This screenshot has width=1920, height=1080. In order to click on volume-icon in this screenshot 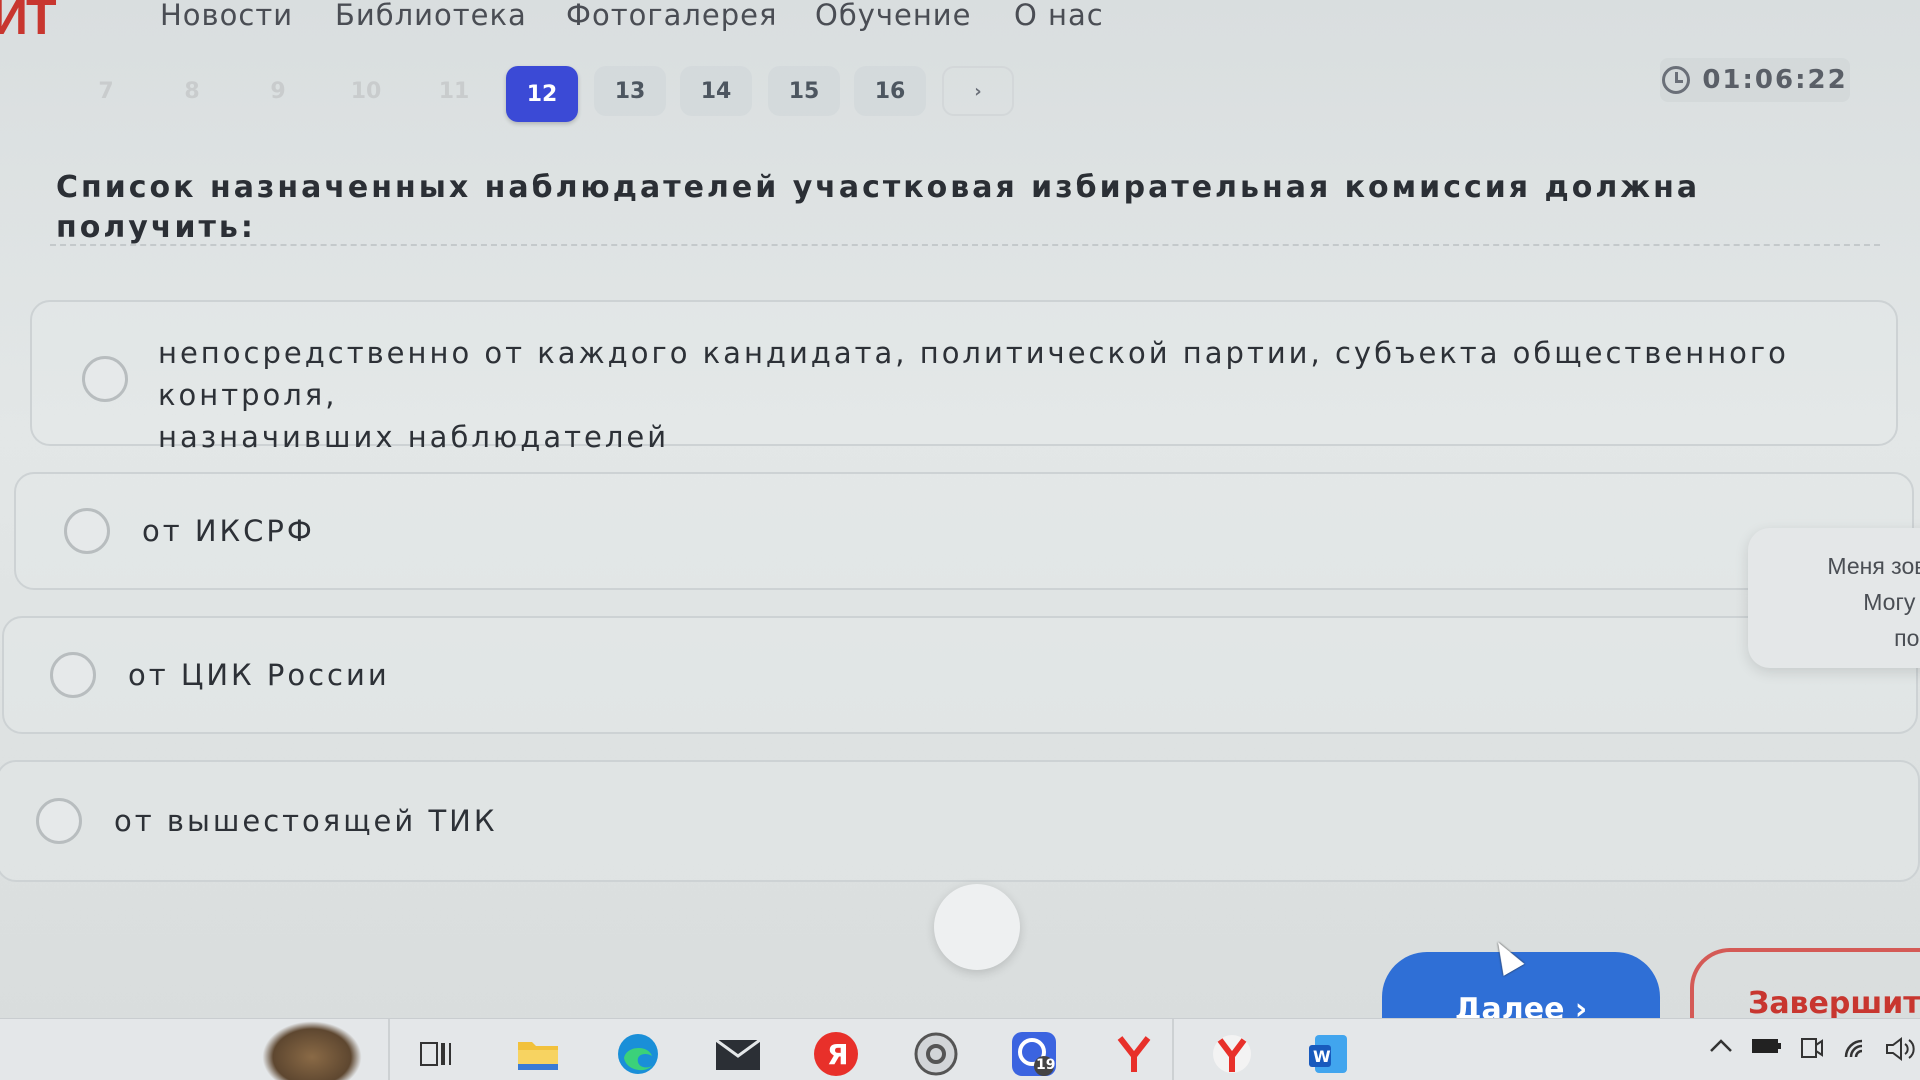, I will do `click(1900, 1052)`.